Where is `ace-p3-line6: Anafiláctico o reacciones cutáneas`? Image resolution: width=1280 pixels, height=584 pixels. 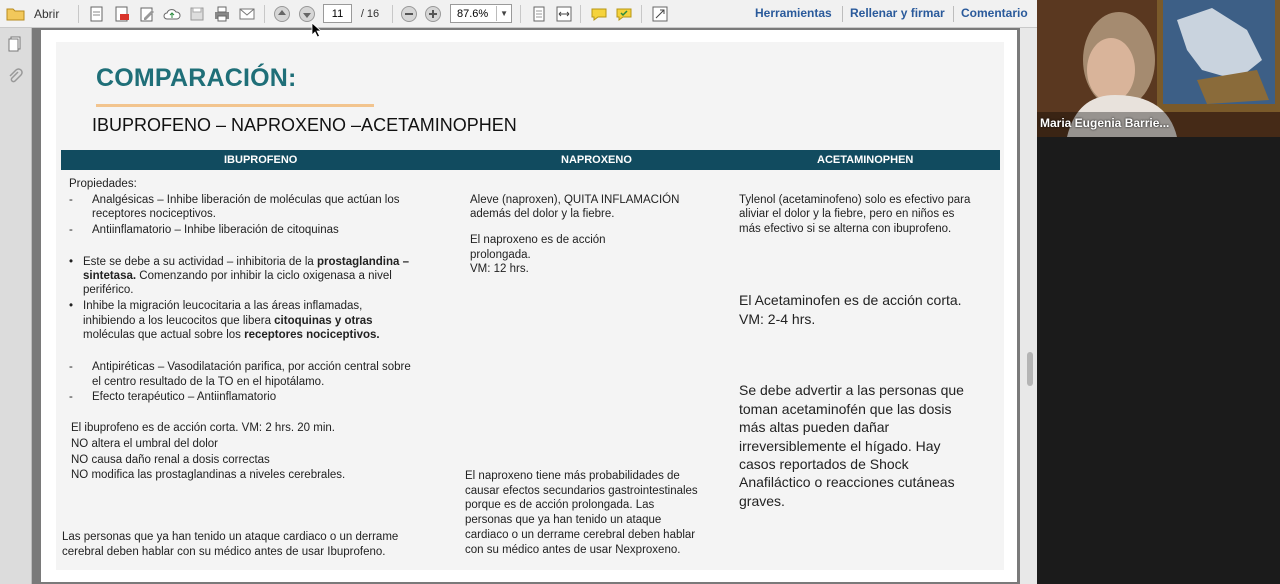 ace-p3-line6: Anafiláctico o reacciones cutáneas is located at coordinates (847, 482).